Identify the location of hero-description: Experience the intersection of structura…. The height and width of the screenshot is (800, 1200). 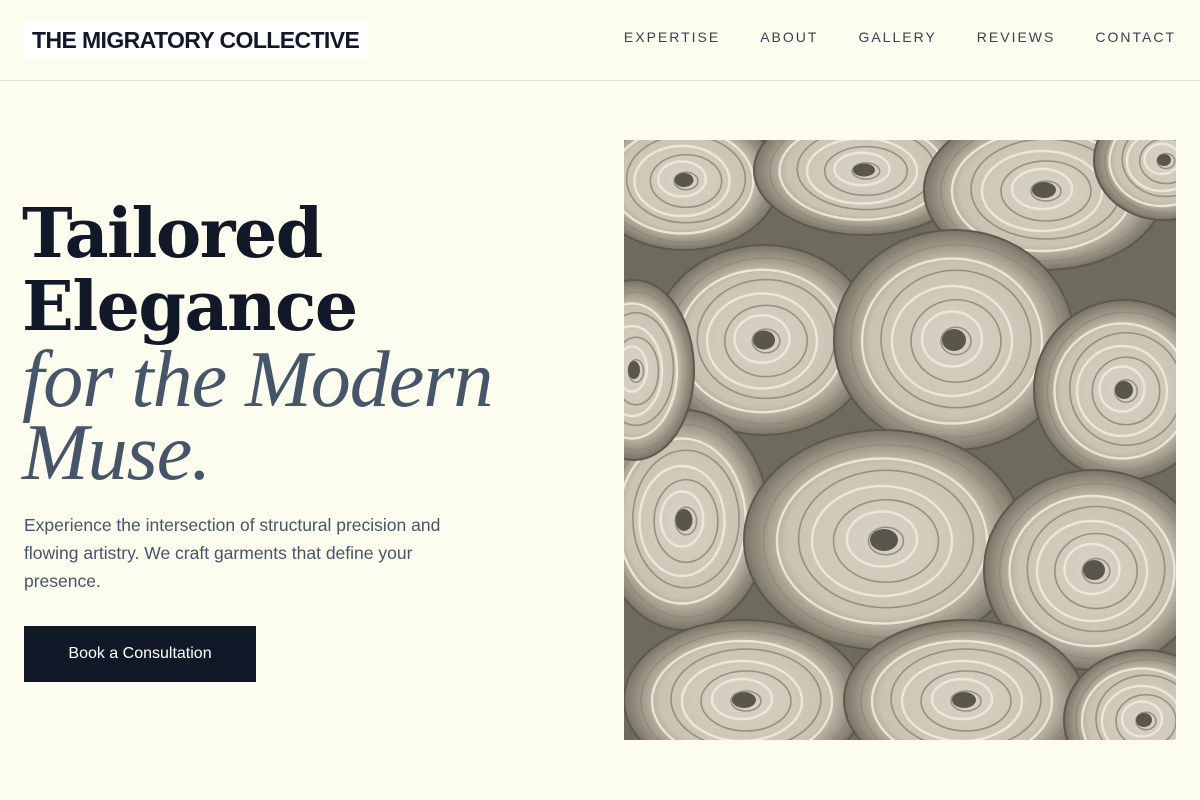
(232, 553).